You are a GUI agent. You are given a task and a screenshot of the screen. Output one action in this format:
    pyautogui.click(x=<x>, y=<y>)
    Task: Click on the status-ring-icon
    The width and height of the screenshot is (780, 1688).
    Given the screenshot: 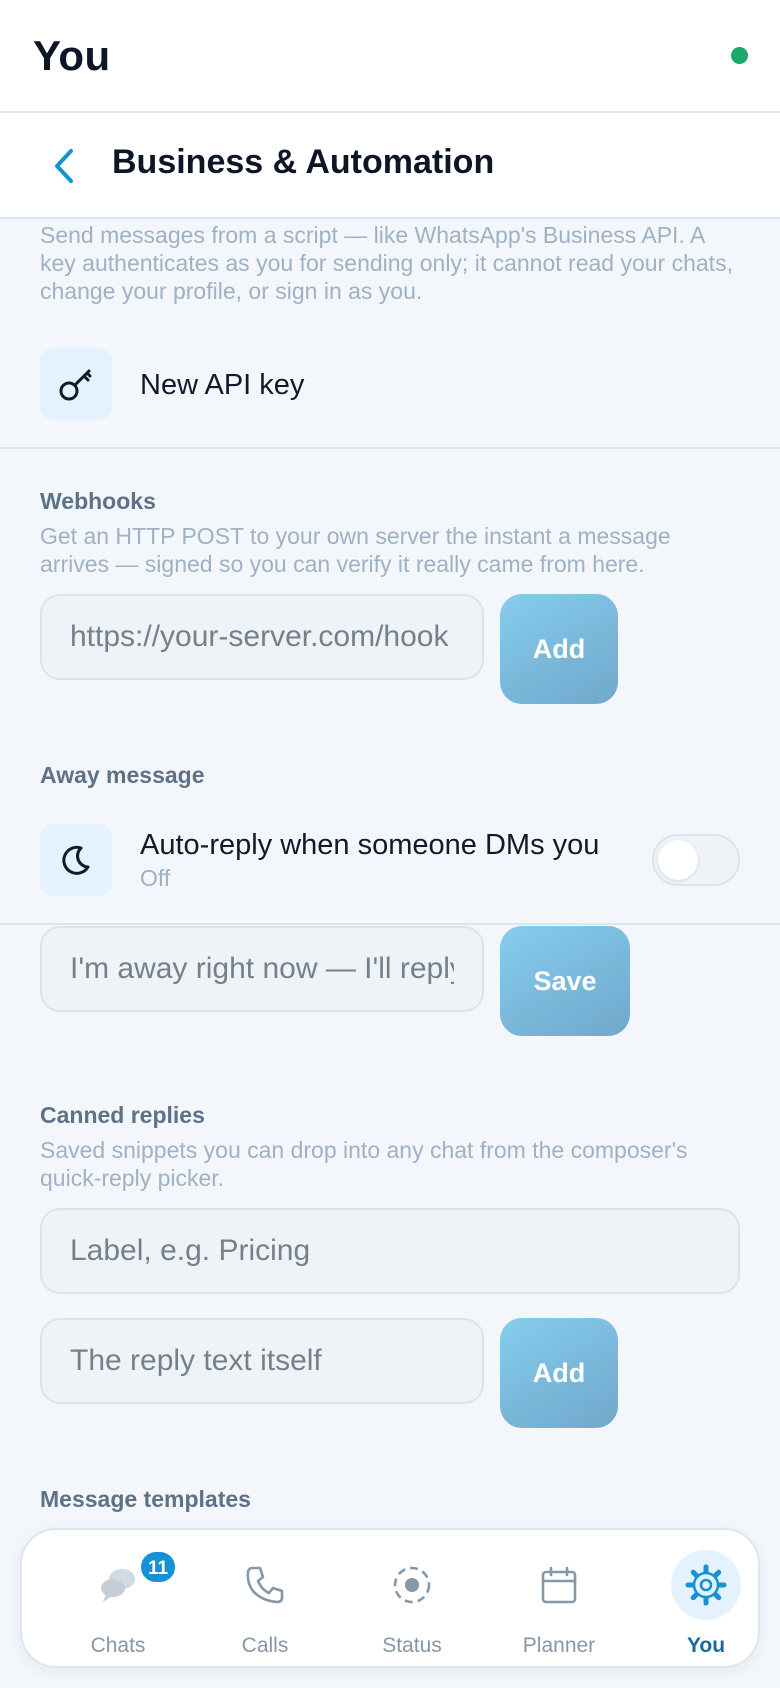 What is the action you would take?
    pyautogui.click(x=412, y=1585)
    